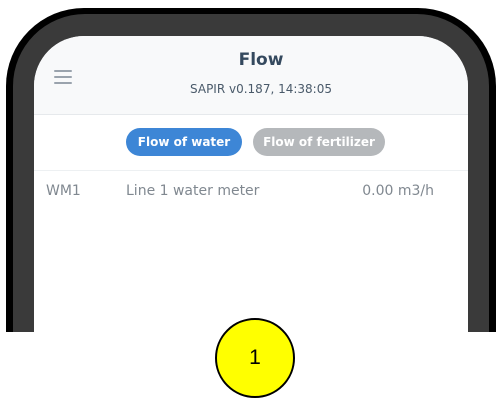 The width and height of the screenshot is (500, 410). What do you see at coordinates (193, 191) in the screenshot?
I see `meter-name: Line 1 water meter` at bounding box center [193, 191].